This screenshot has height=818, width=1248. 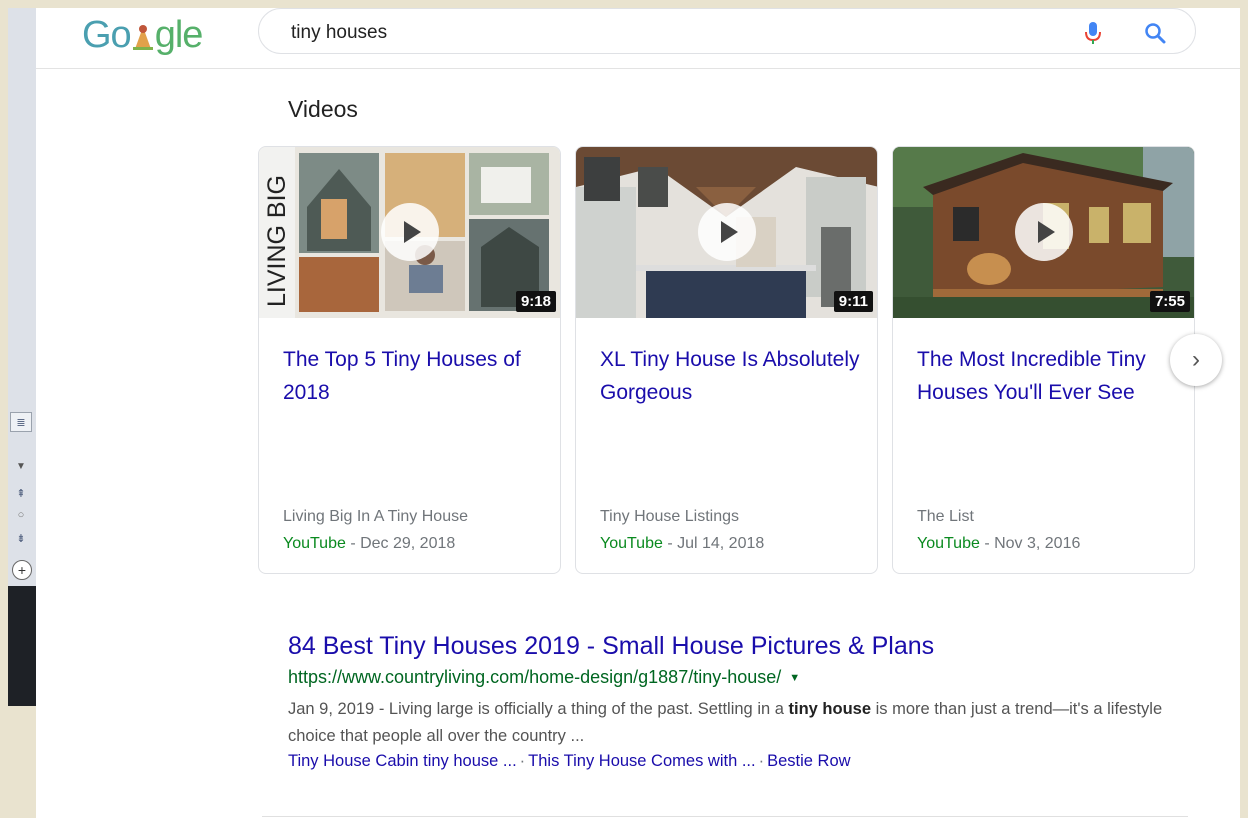 I want to click on video-meta: YouTube - Jul 14, 2018, so click(x=682, y=544).